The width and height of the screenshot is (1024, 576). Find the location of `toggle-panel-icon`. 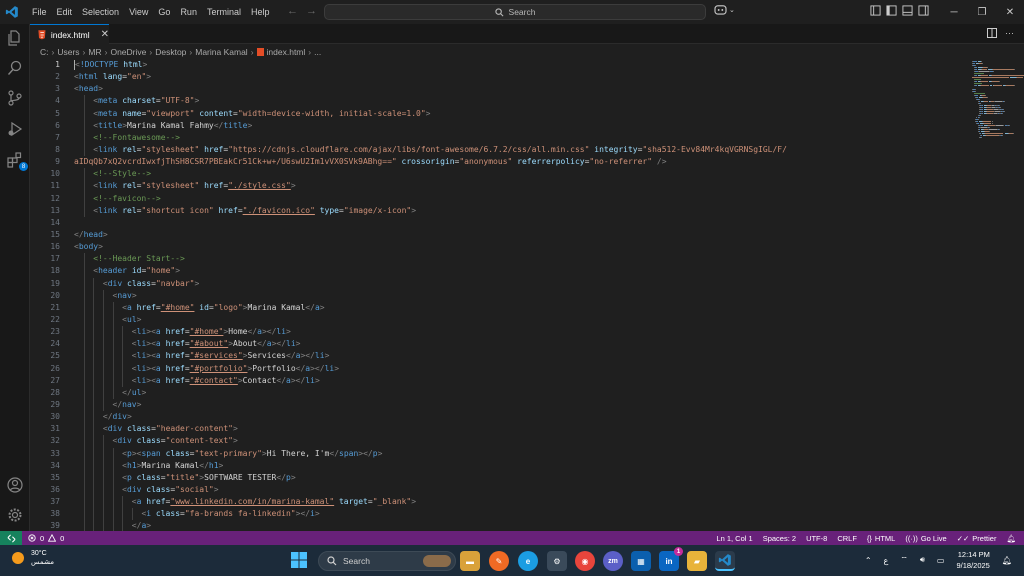

toggle-panel-icon is located at coordinates (907, 10).